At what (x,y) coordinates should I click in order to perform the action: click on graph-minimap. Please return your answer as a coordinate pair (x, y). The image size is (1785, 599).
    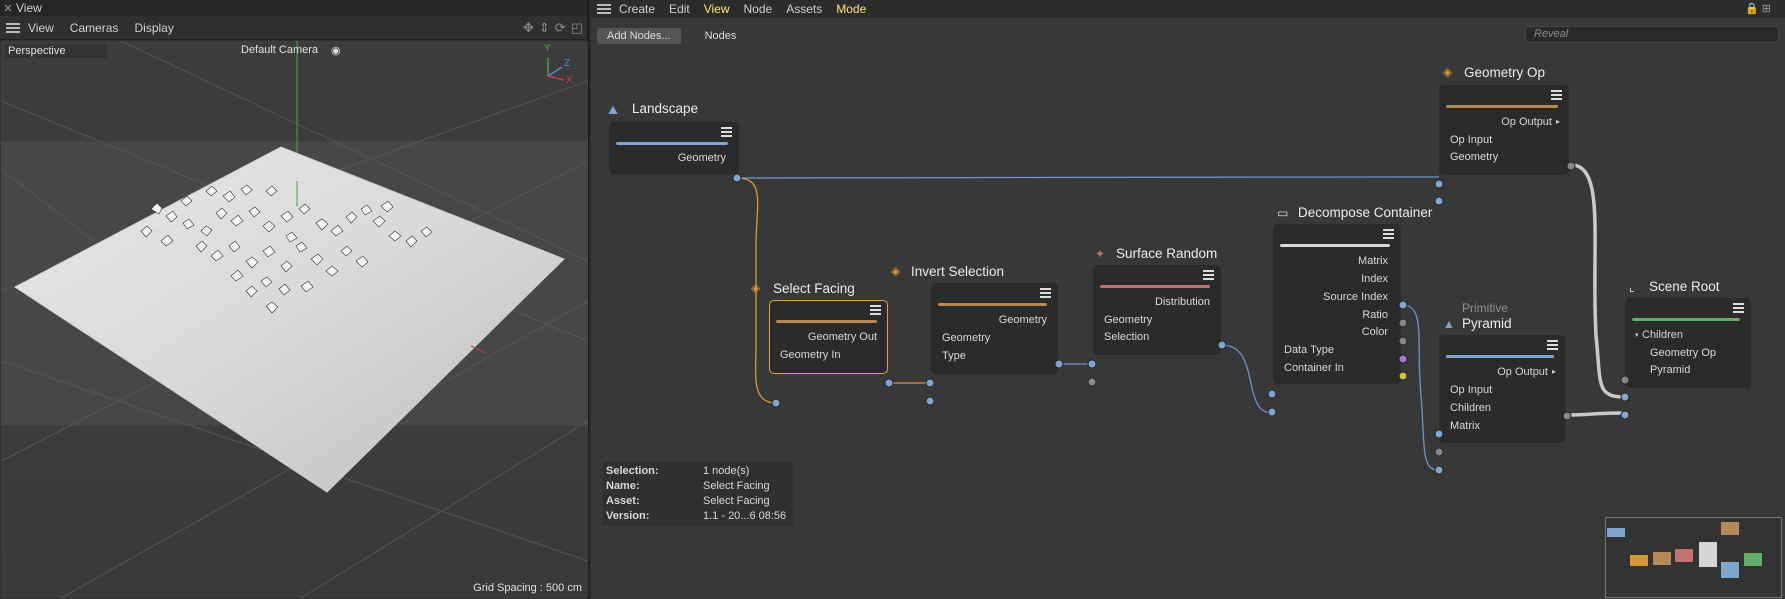
    Looking at the image, I should click on (1693, 557).